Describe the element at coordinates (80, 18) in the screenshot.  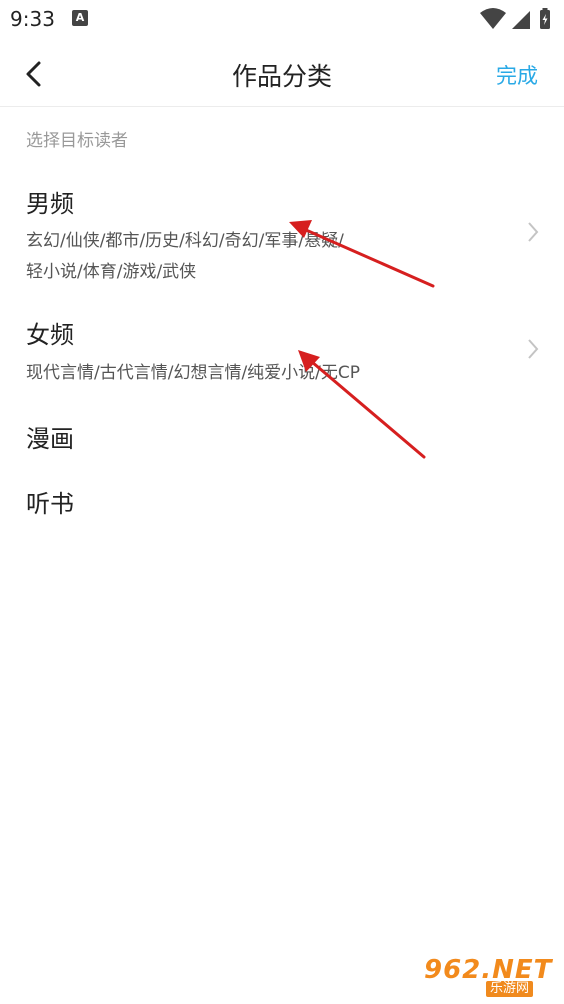
I see `notification-a-icon: A` at that location.